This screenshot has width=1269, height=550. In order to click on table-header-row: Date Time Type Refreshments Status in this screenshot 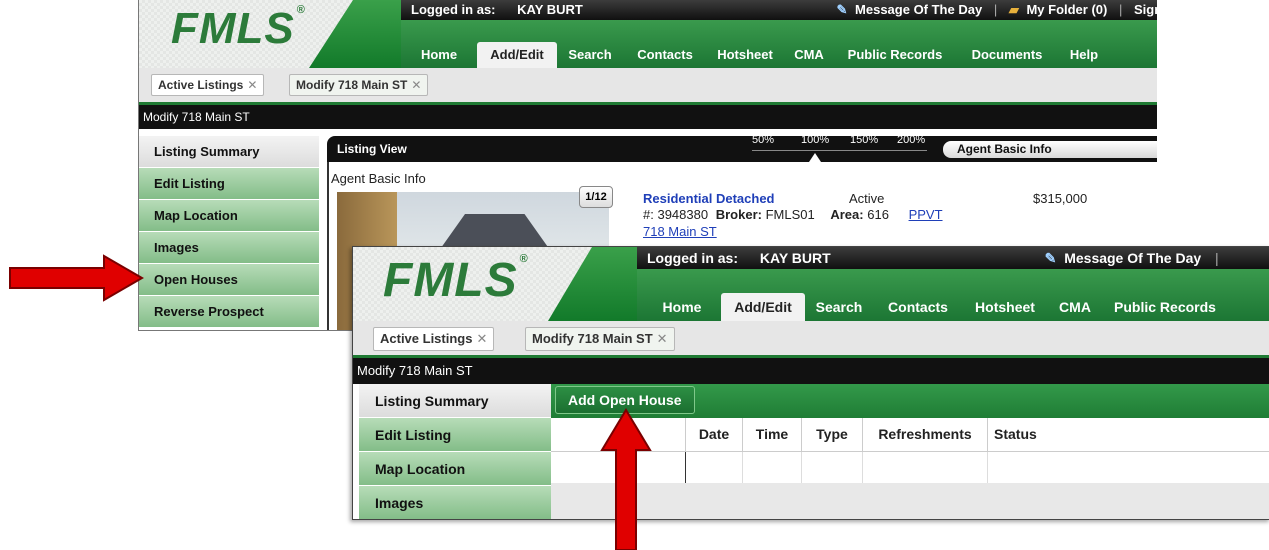, I will do `click(910, 435)`.